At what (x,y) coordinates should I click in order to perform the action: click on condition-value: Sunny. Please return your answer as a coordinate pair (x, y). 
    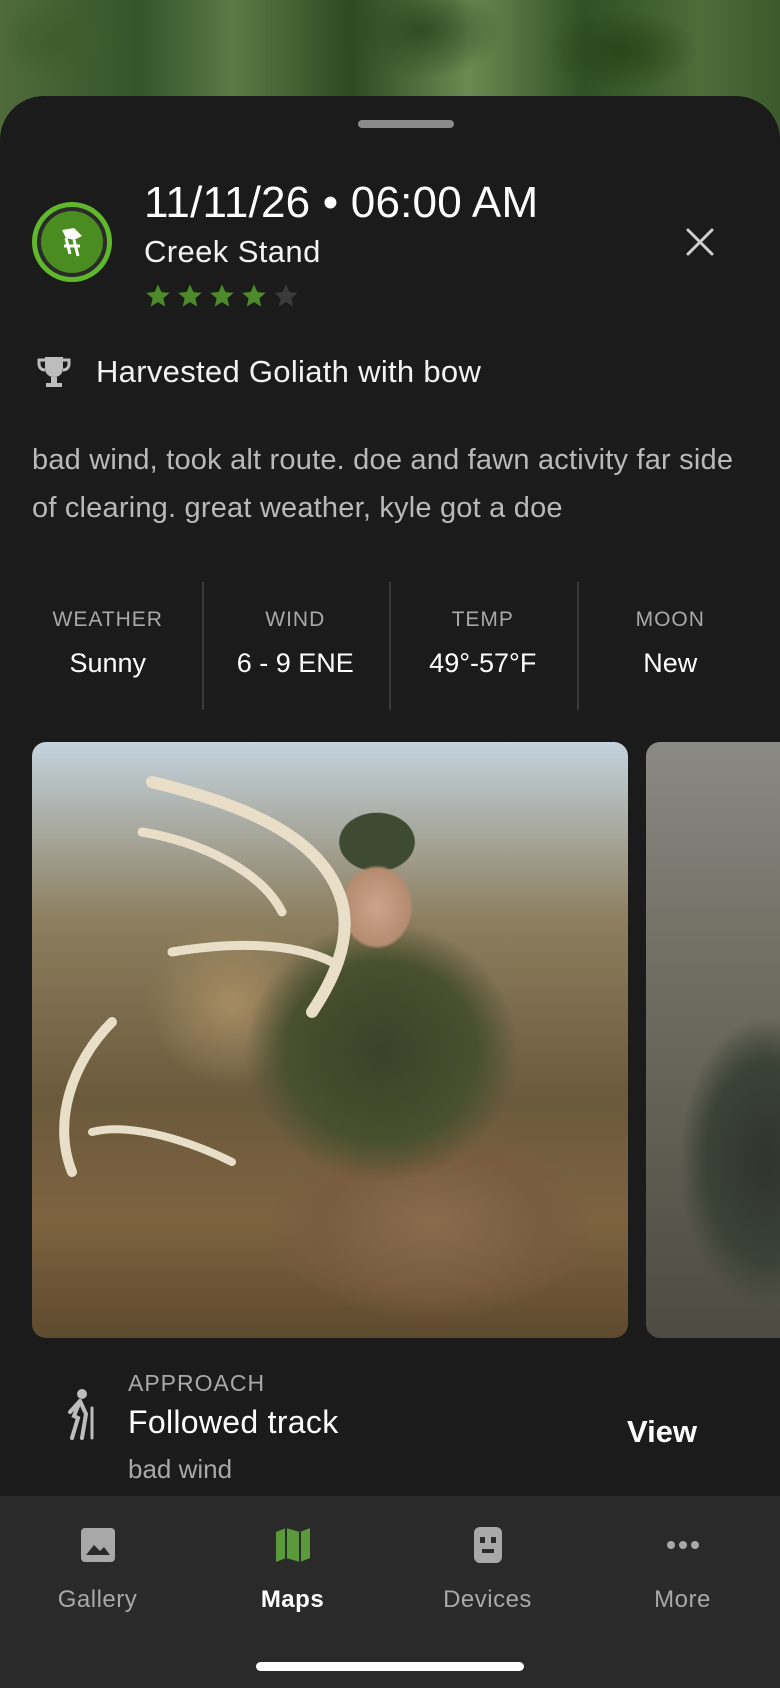
    Looking at the image, I should click on (108, 663).